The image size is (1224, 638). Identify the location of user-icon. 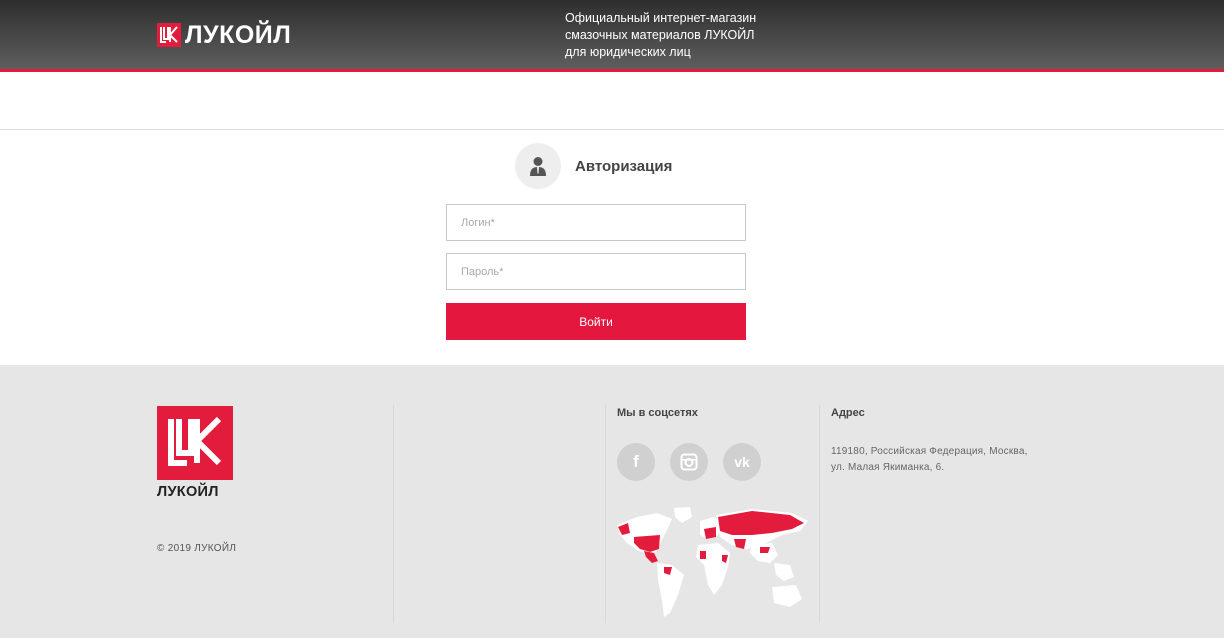
(538, 166).